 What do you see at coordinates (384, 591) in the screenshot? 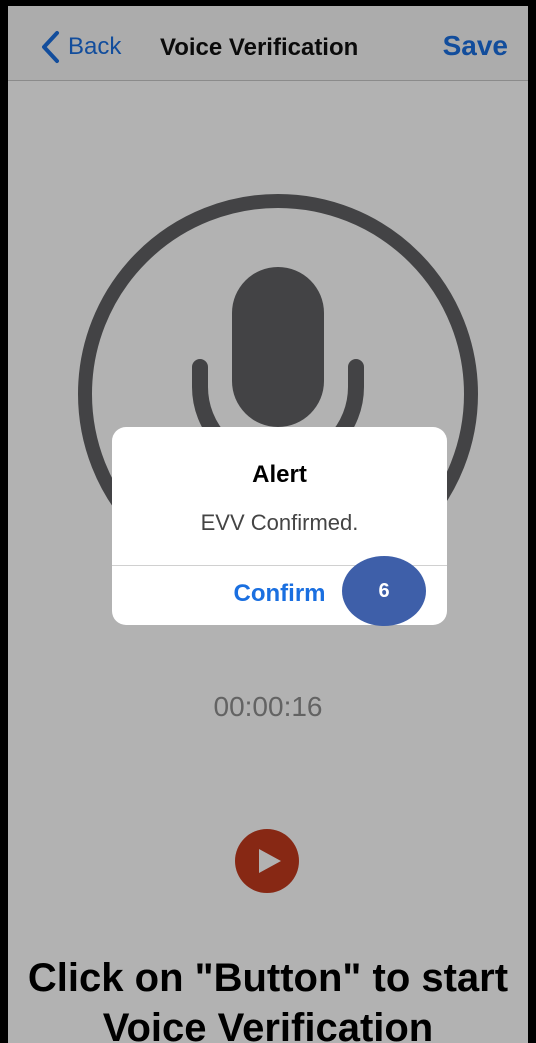
I see `step-badge: 6` at bounding box center [384, 591].